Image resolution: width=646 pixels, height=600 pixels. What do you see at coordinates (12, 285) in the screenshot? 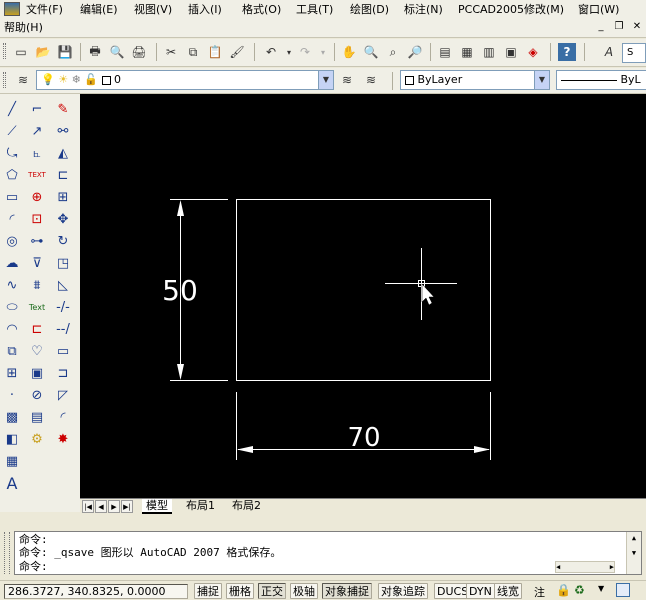
I see `spline-icon: ∿` at bounding box center [12, 285].